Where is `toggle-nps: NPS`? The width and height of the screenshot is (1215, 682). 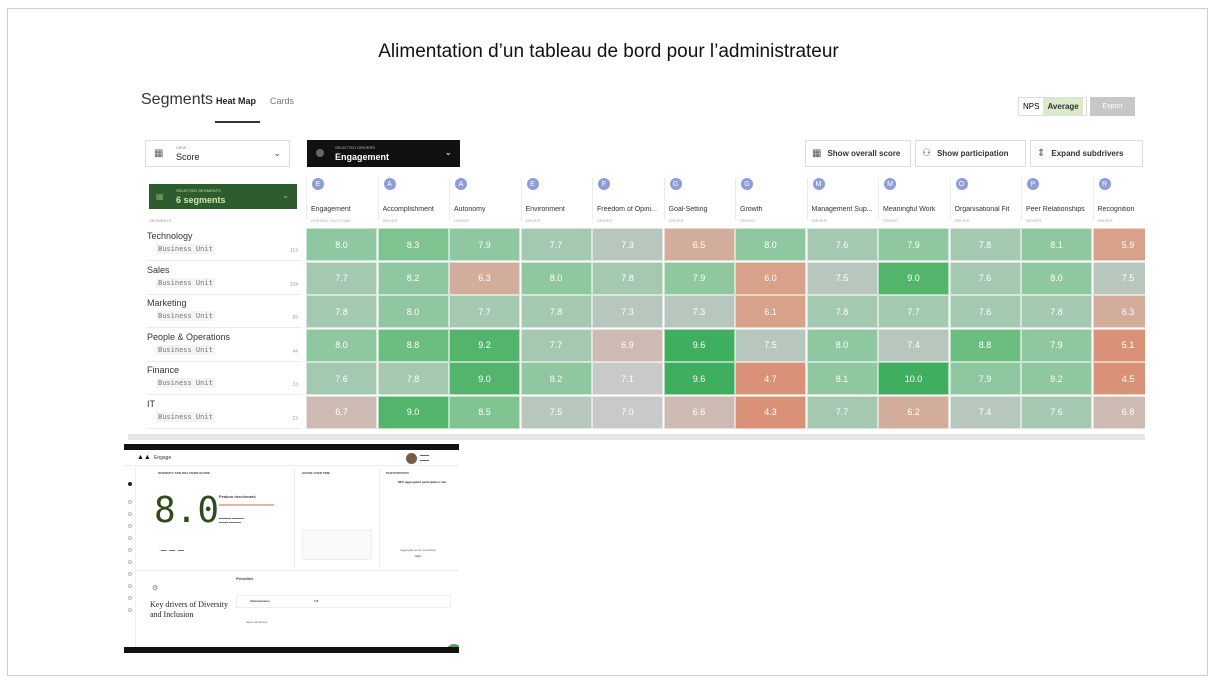 toggle-nps: NPS is located at coordinates (1031, 106).